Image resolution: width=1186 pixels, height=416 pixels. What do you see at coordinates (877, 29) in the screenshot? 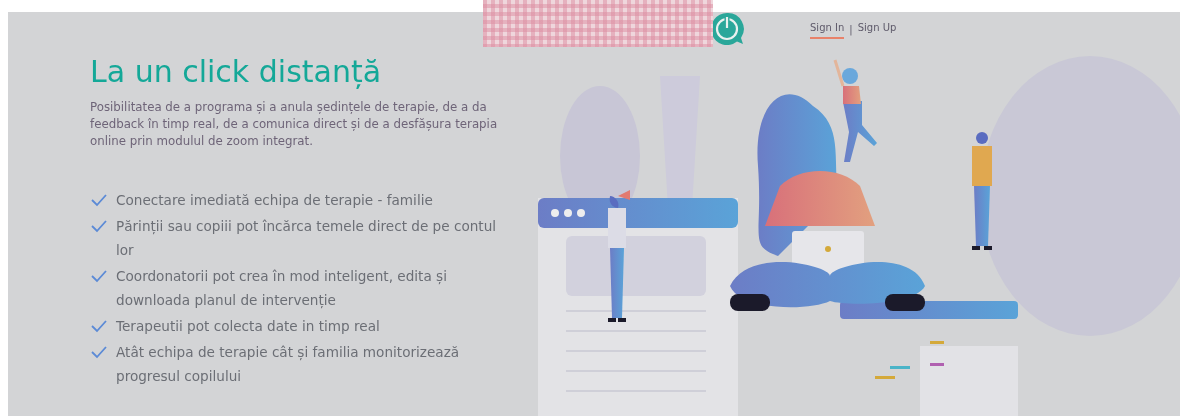
I see `nav-link: Sign Up` at bounding box center [877, 29].